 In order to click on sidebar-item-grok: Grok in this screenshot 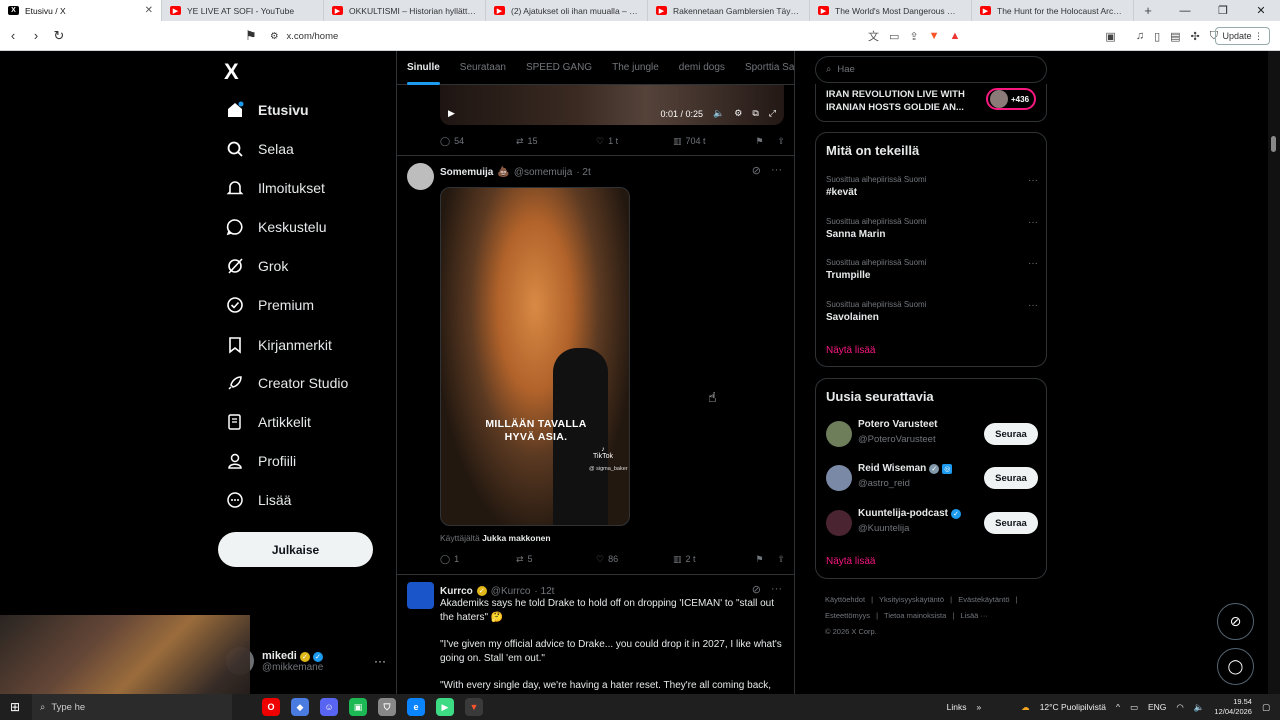, I will do `click(257, 266)`.